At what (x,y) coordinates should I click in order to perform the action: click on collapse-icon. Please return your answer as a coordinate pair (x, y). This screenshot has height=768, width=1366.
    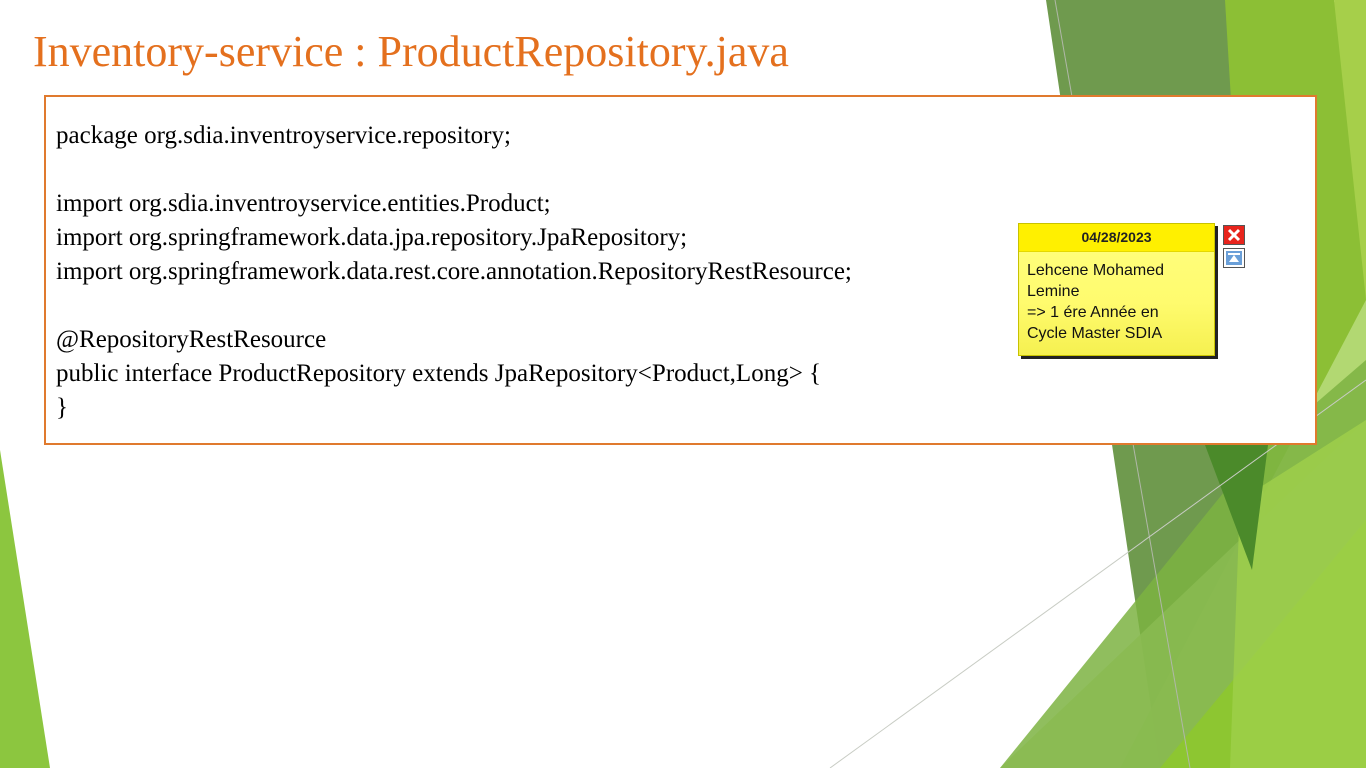
    Looking at the image, I should click on (1234, 258).